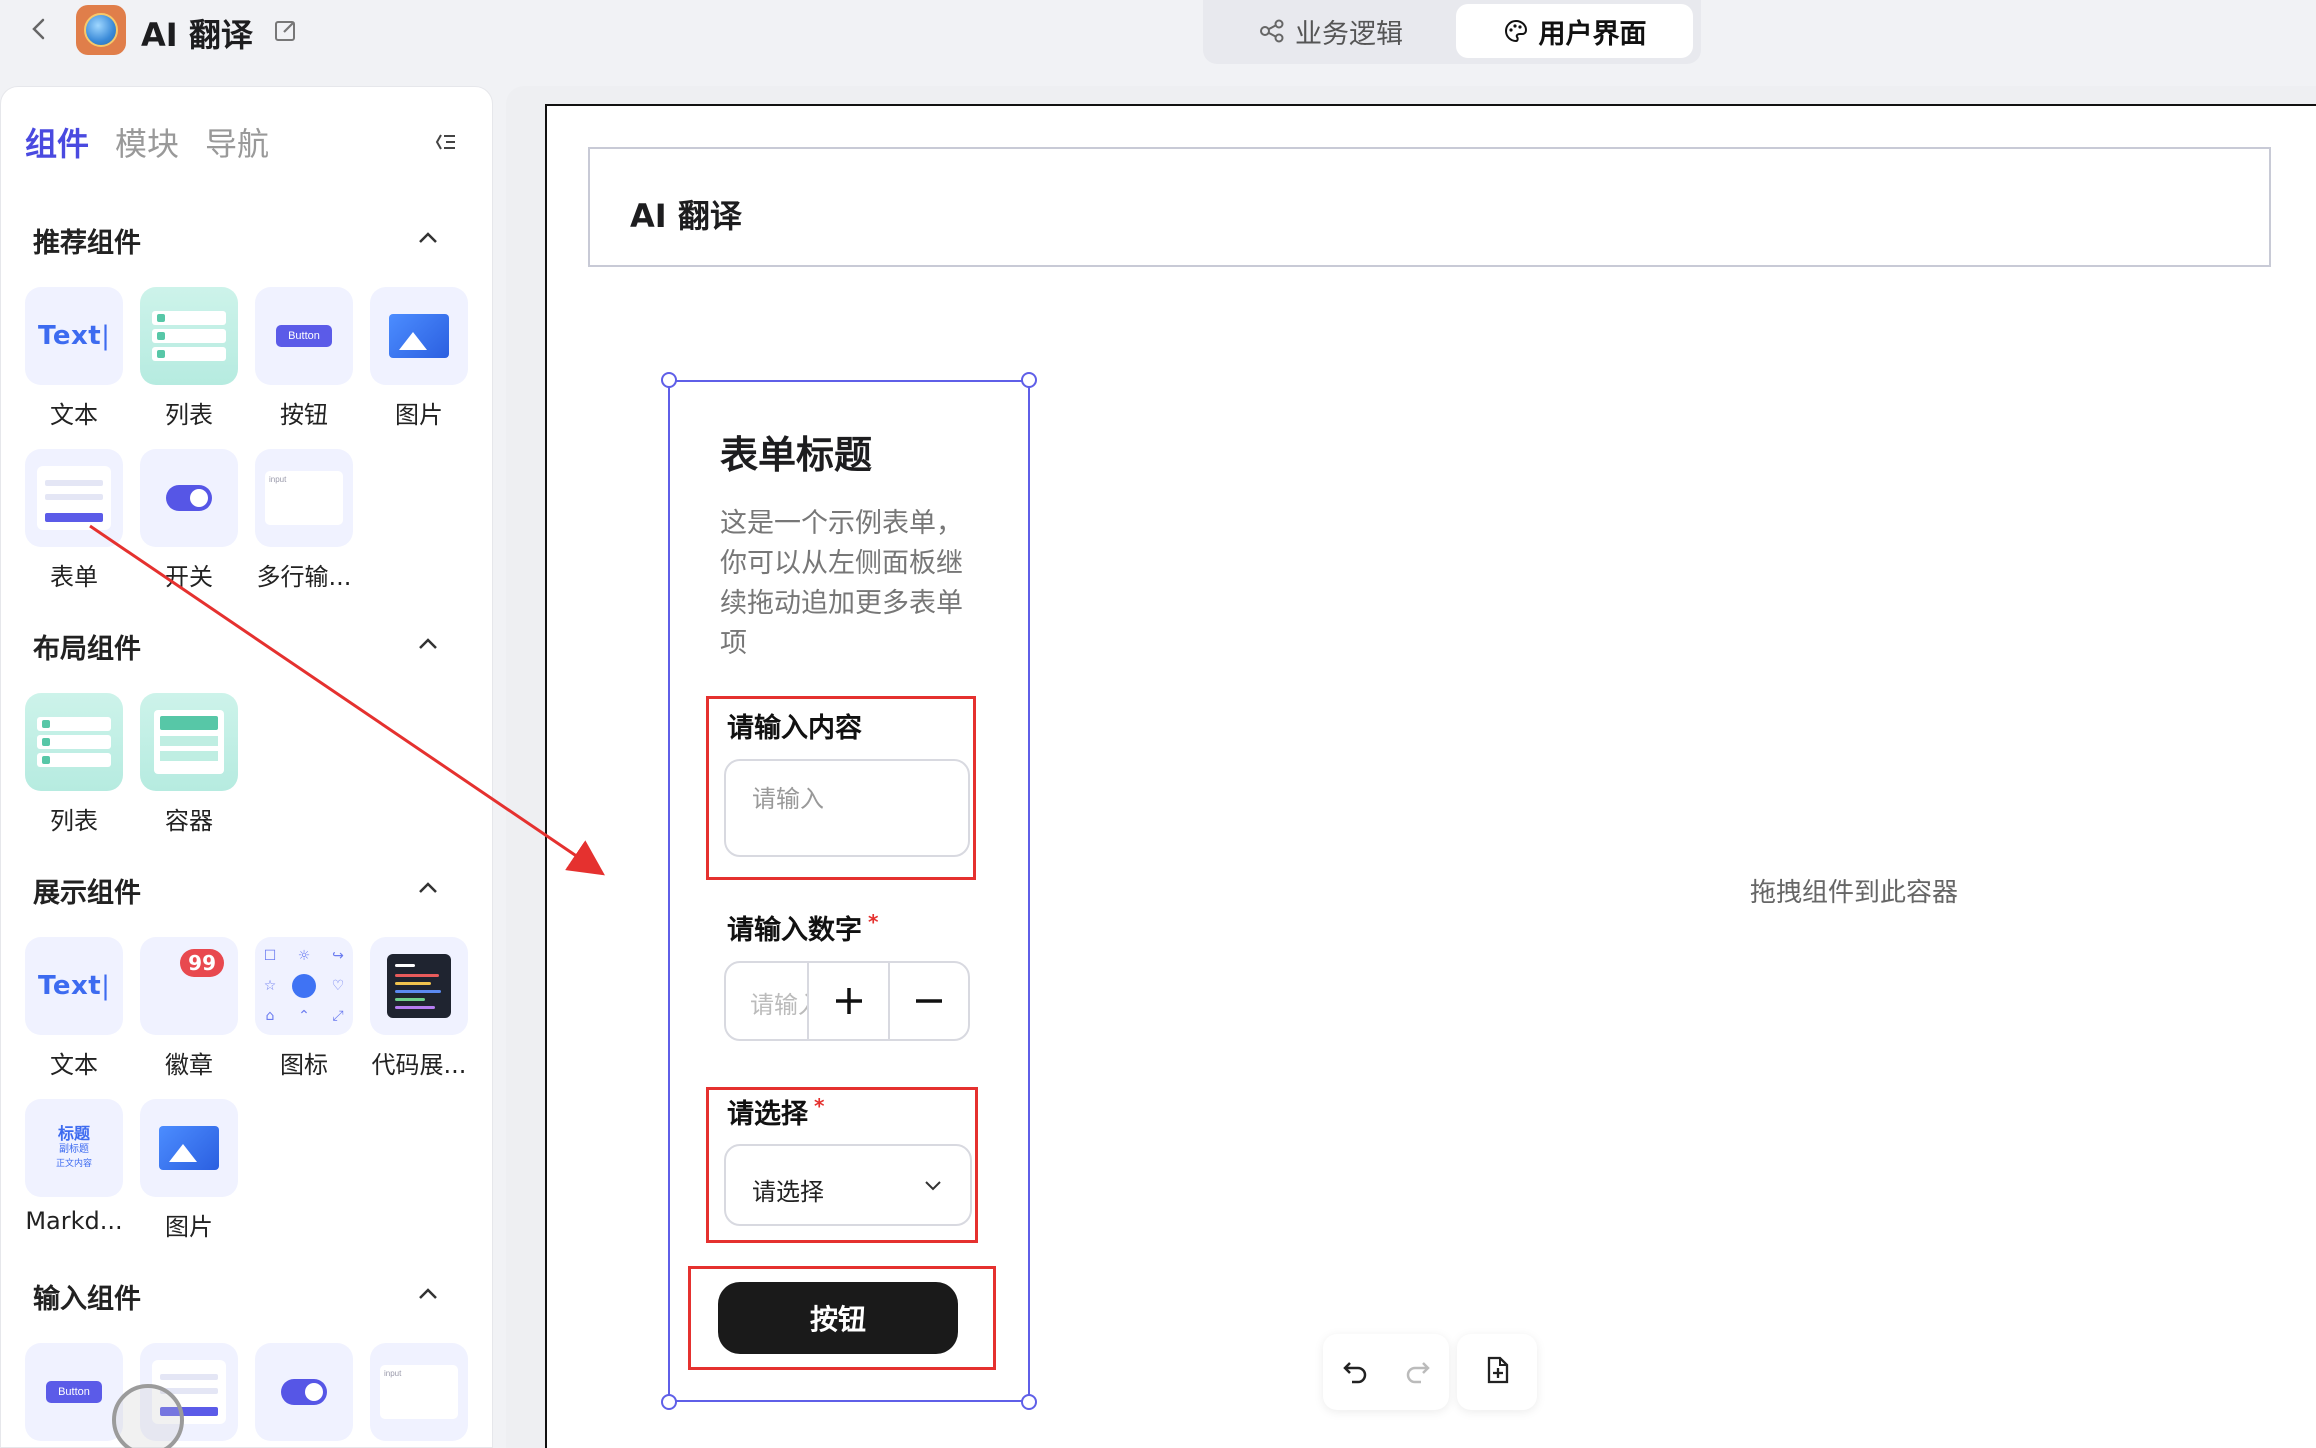 Image resolution: width=2316 pixels, height=1448 pixels. I want to click on sidebar-tabs: 组件 模块 导航, so click(147, 142).